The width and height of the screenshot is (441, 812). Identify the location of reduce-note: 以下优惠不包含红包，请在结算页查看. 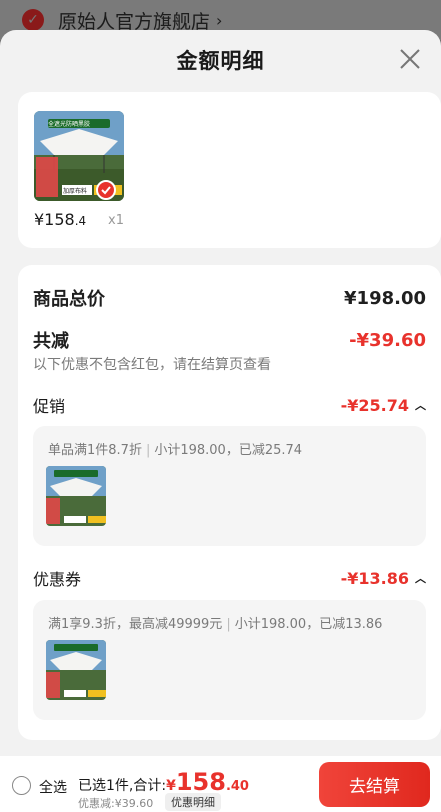
(152, 365).